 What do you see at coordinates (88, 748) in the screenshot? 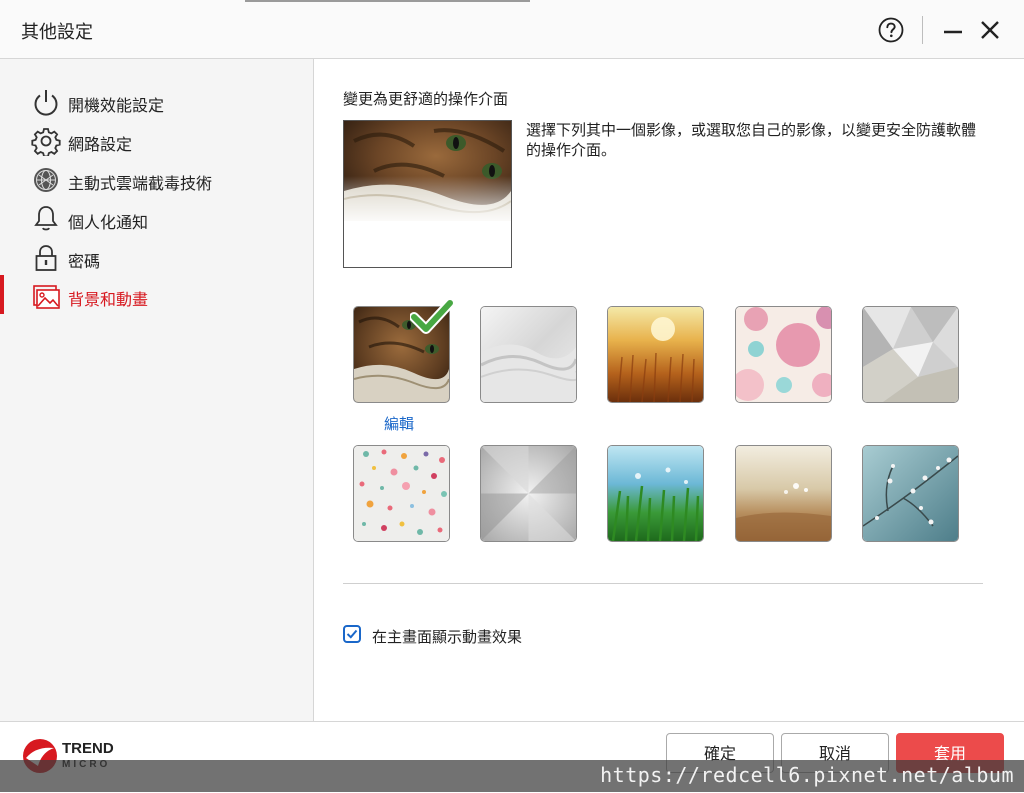
I see `svg-text: TREND` at bounding box center [88, 748].